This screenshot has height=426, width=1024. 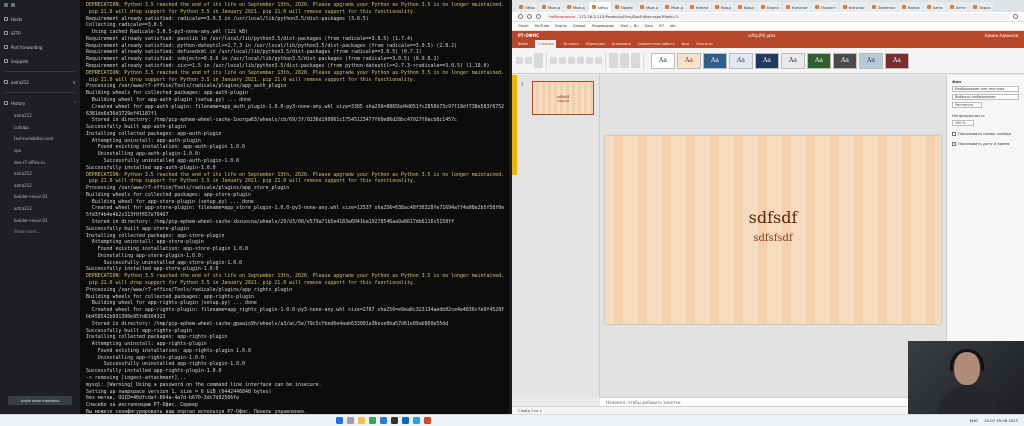 I want to click on browser-tab: Проект, so click(x=825, y=7).